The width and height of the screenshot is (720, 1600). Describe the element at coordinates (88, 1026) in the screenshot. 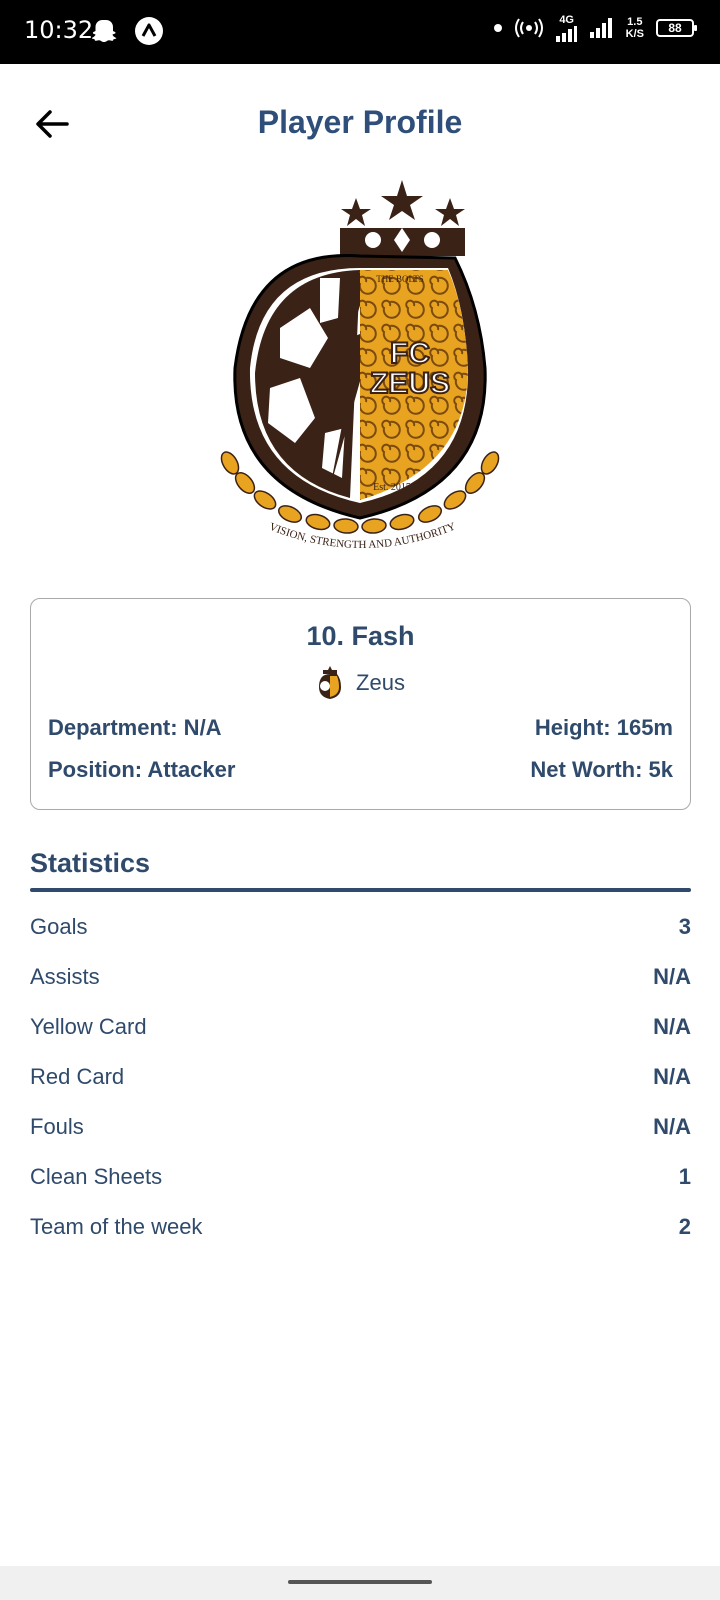

I see `stat-label: Yellow Card` at that location.